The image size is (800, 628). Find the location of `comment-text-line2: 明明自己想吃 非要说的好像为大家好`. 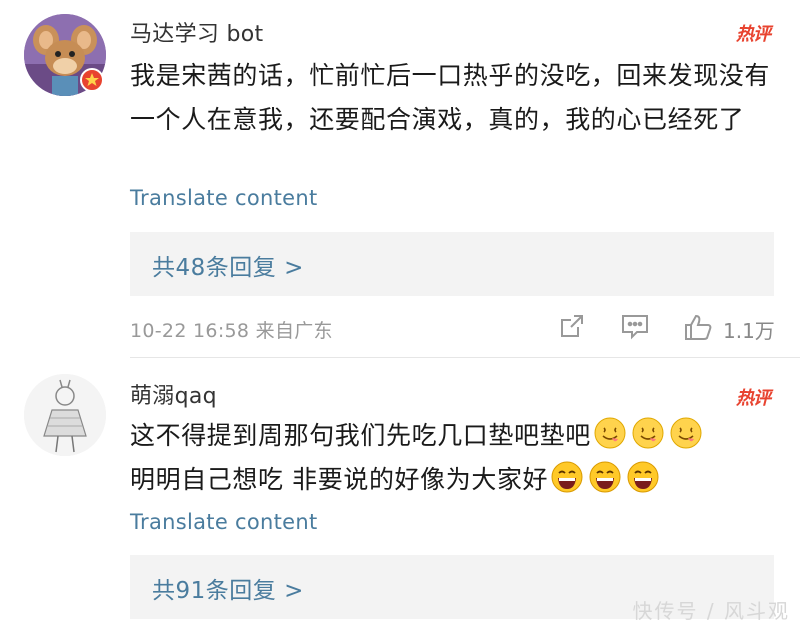

comment-text-line2: 明明自己想吃 非要说的好像为大家好 is located at coordinates (455, 480).